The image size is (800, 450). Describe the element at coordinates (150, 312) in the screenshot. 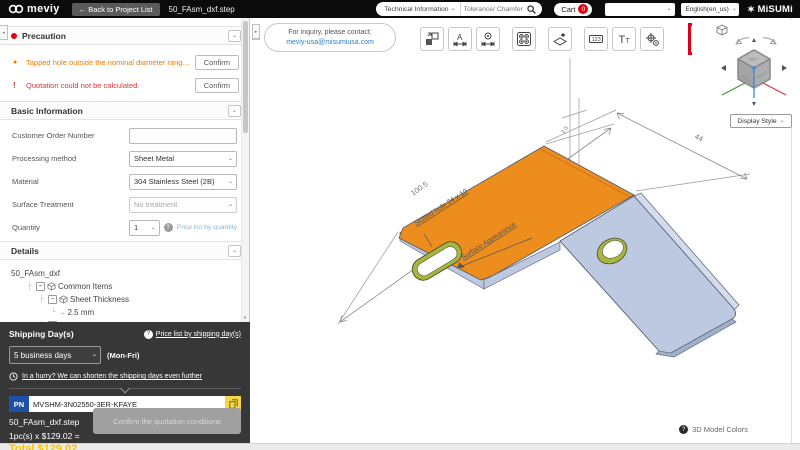

I see `tree-node-thickness-value: └ ↔ 2.5 mm` at that location.